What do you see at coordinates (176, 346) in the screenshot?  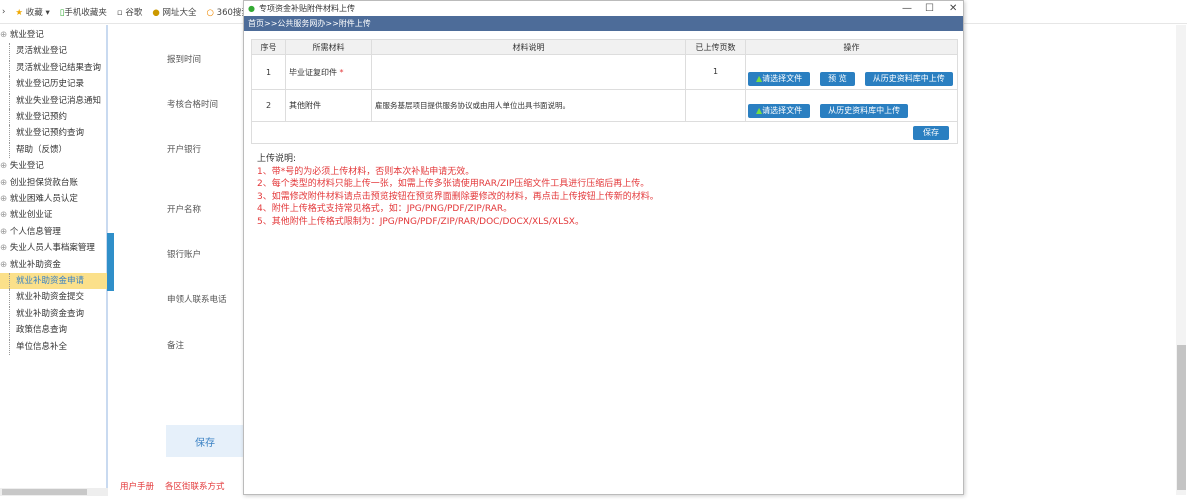 I see `form-label: 备注` at bounding box center [176, 346].